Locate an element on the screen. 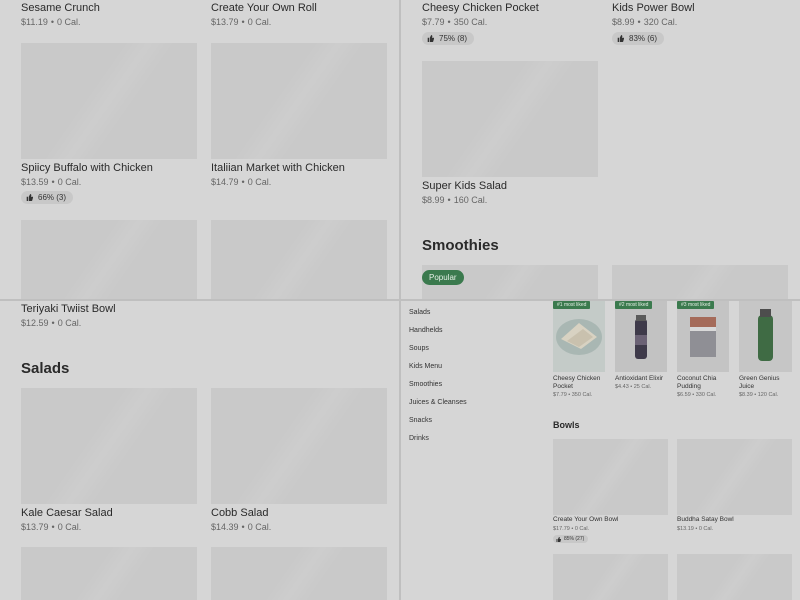  pudding-cup-icon is located at coordinates (703, 337).